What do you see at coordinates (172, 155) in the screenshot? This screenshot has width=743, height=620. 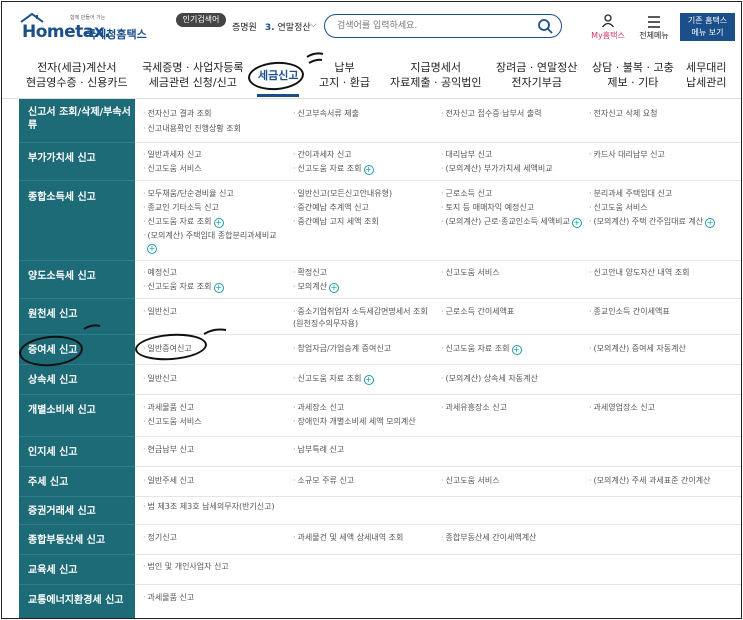 I see `menu-link: 일반과세자 신고` at bounding box center [172, 155].